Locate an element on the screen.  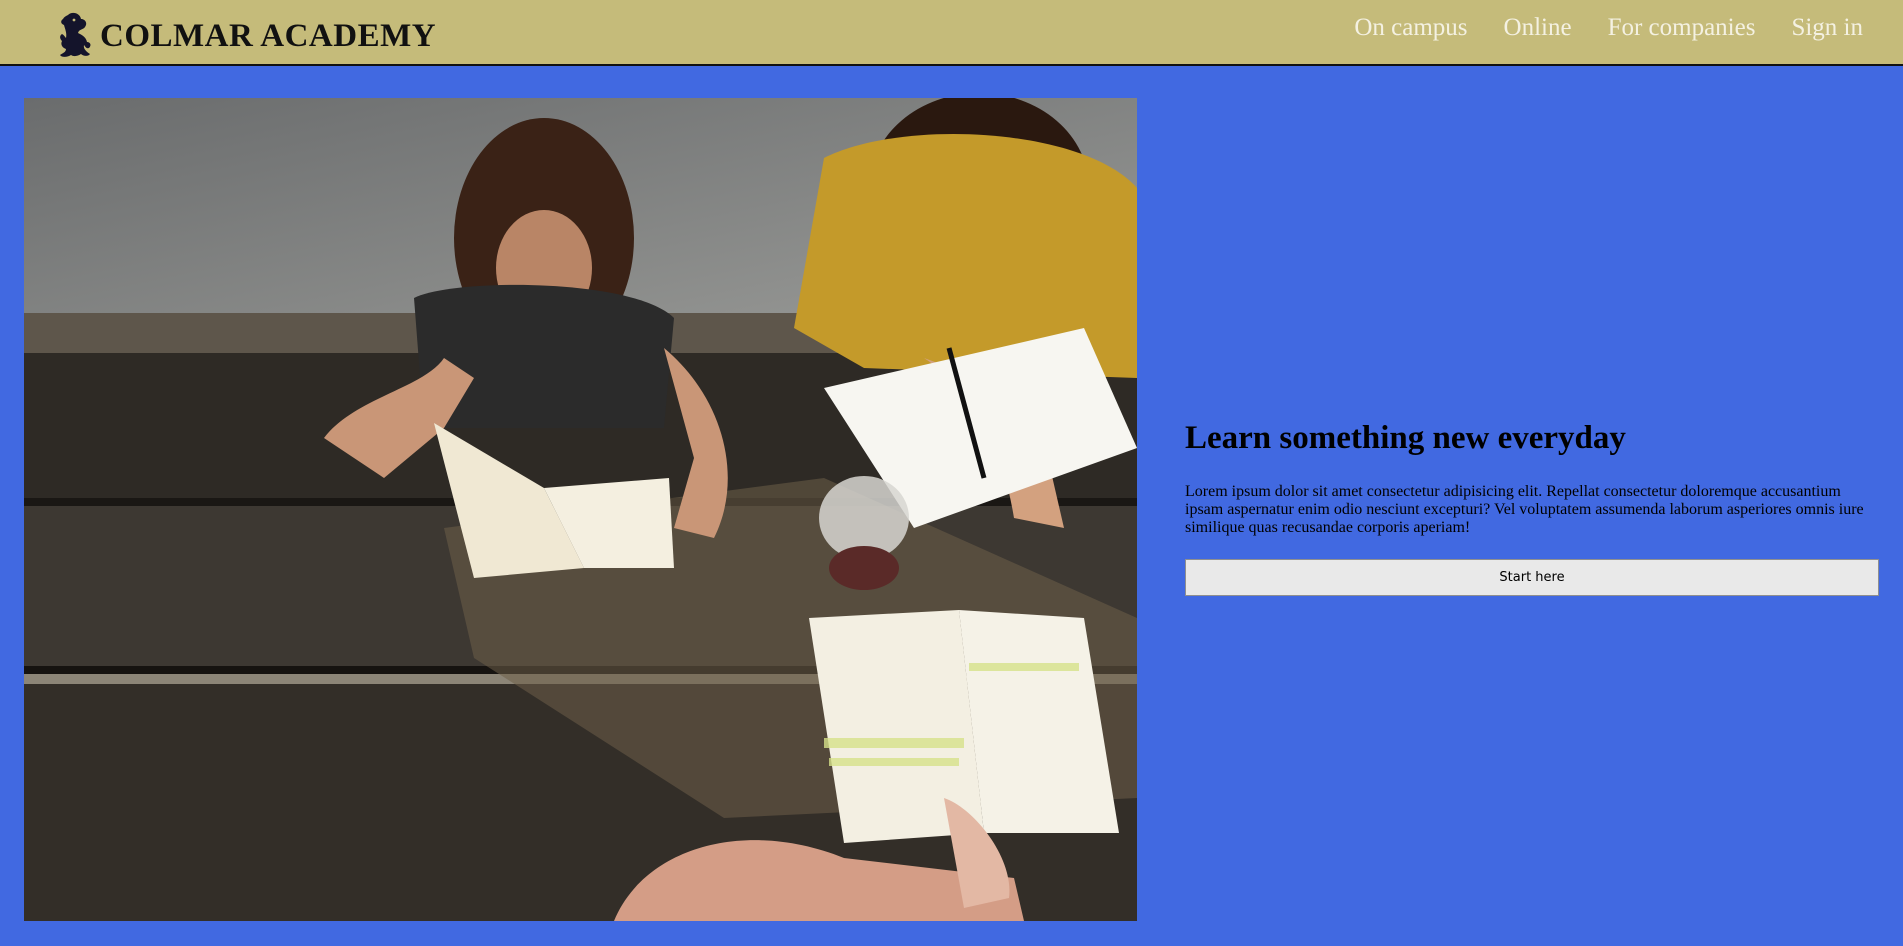
main-nav: On campus Online For companies Sign in is located at coordinates (1608, 28).